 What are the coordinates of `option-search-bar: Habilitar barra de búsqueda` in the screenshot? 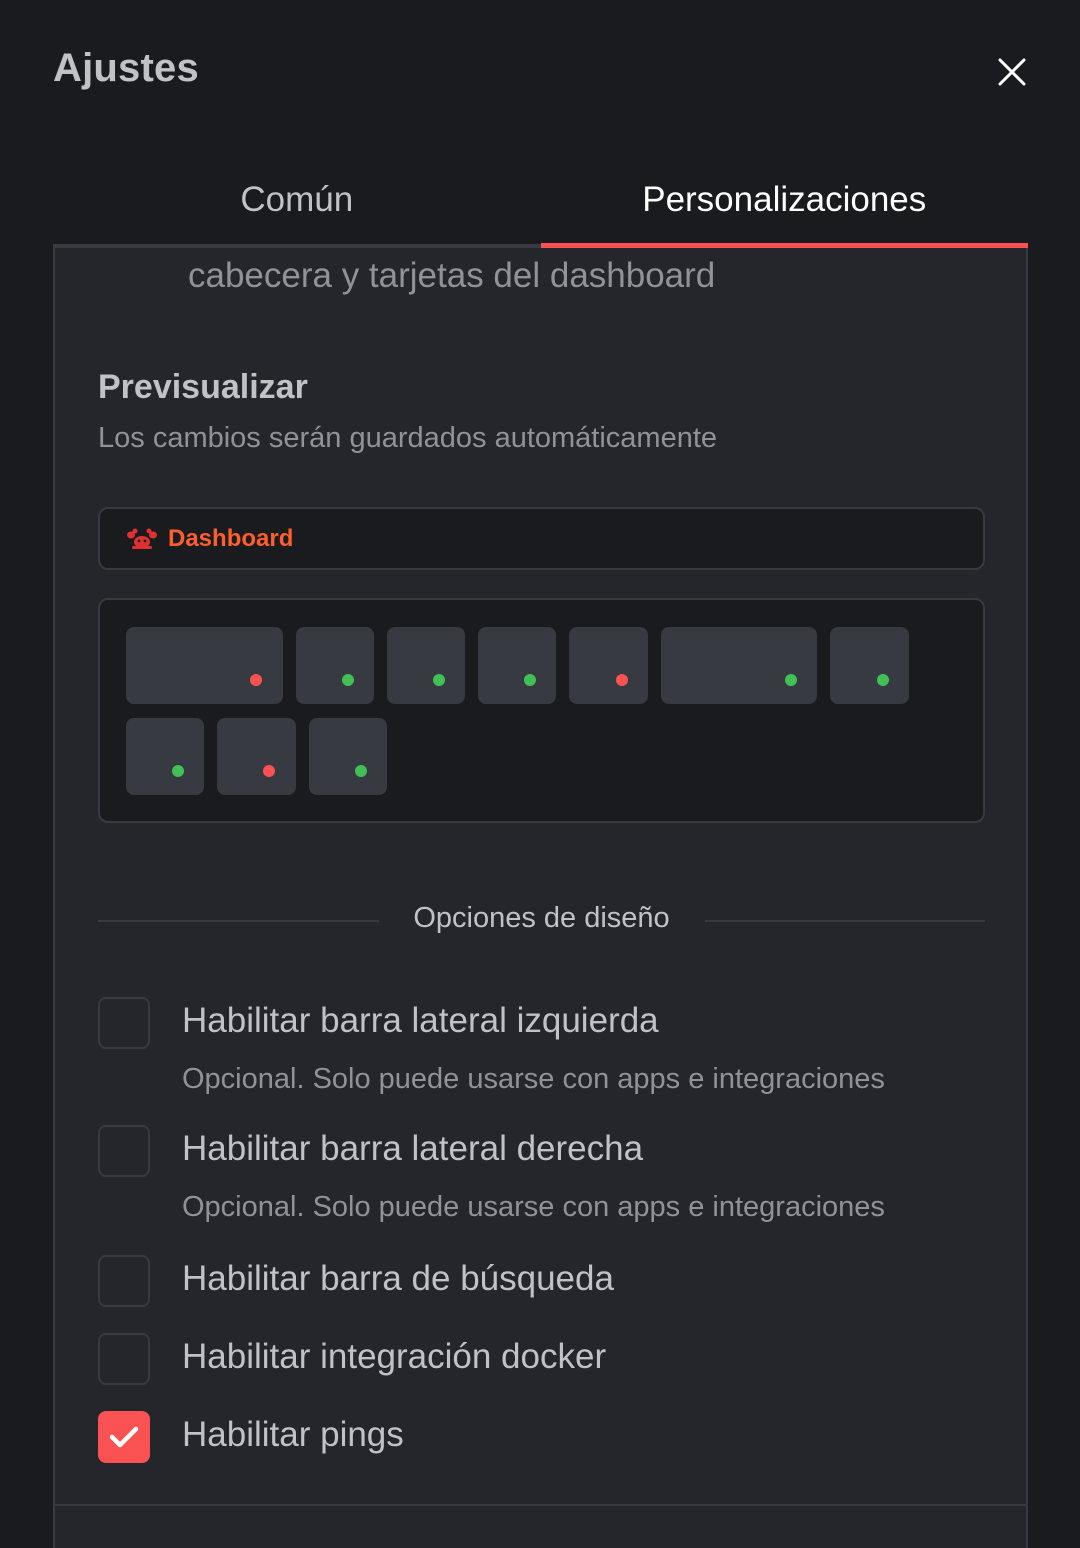 It's located at (541, 1281).